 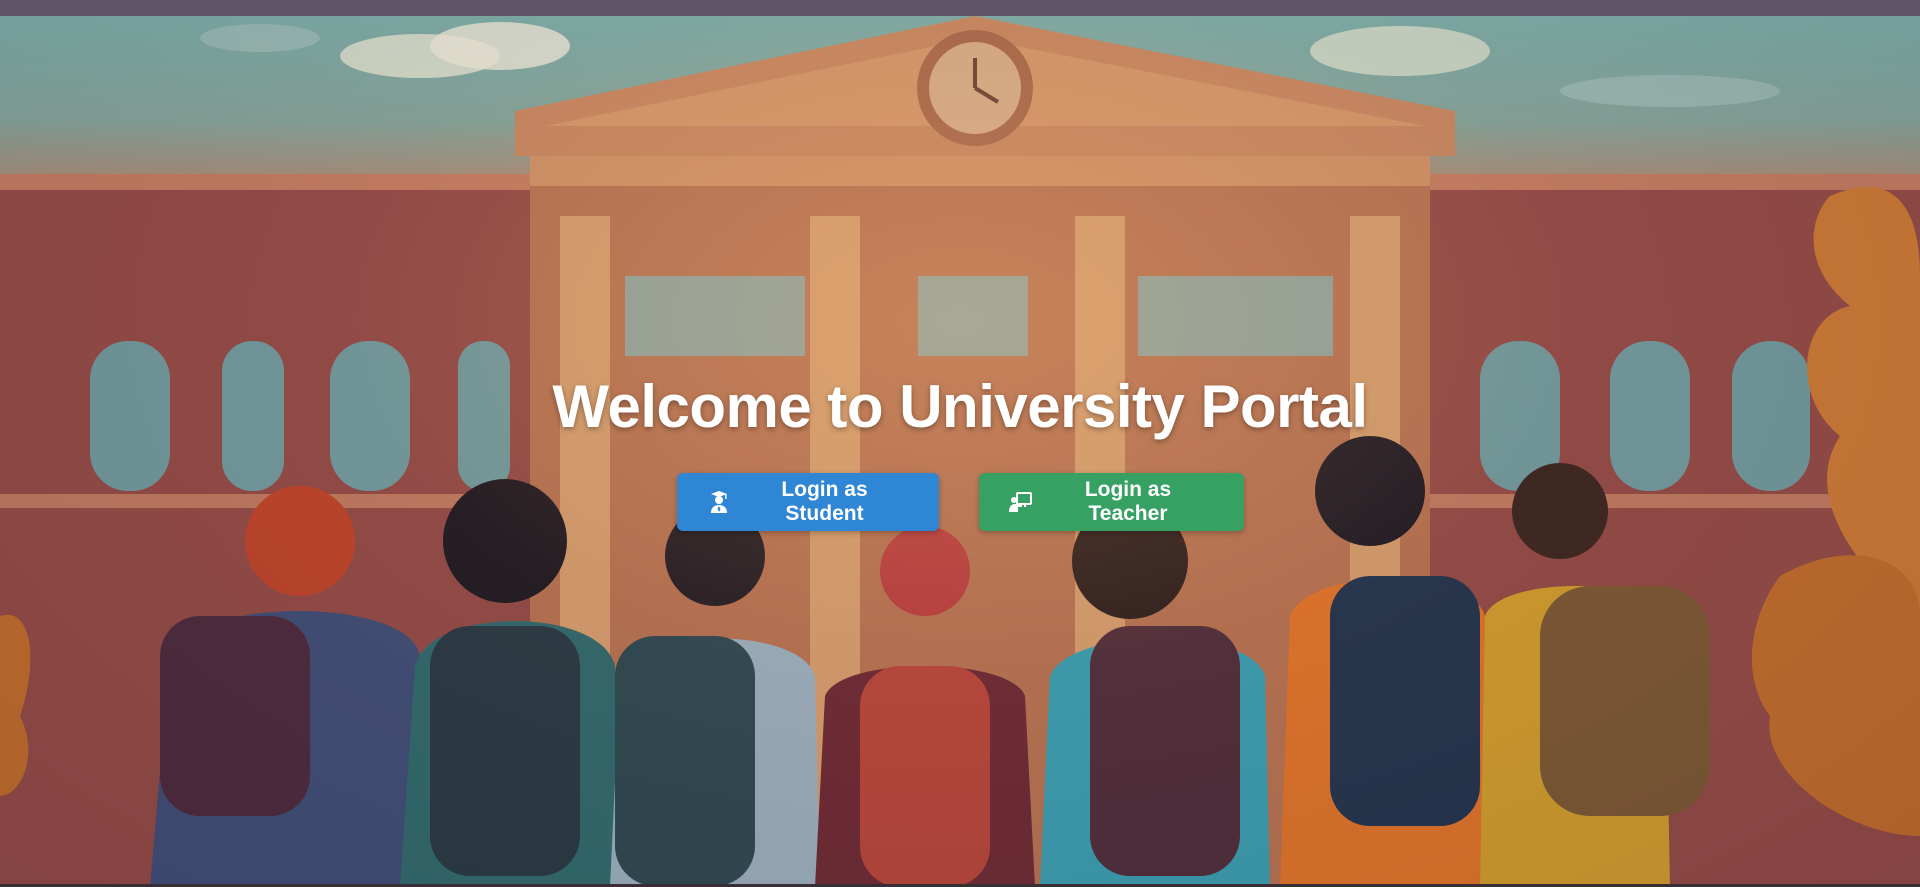 What do you see at coordinates (960, 8) in the screenshot?
I see `top-strip` at bounding box center [960, 8].